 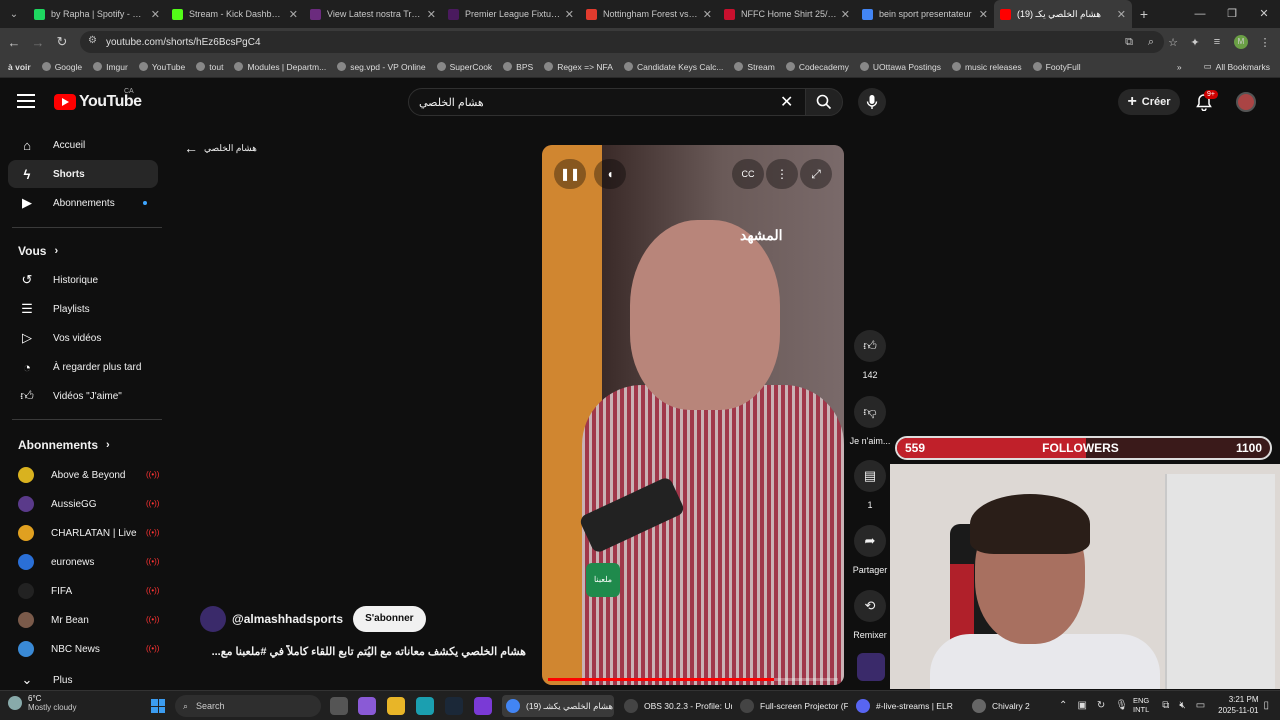 What do you see at coordinates (83, 533) in the screenshot?
I see `subscription-channel: CHARLATAN | Live ((•))` at bounding box center [83, 533].